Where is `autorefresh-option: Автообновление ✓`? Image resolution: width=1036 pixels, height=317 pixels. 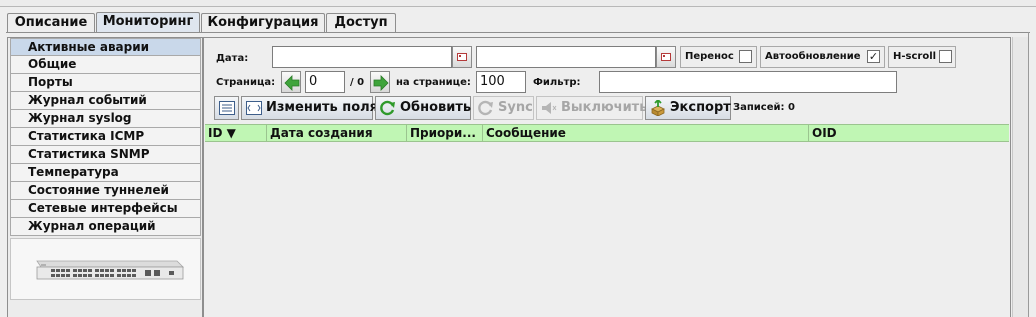
autorefresh-option: Автообновление ✓ is located at coordinates (822, 57).